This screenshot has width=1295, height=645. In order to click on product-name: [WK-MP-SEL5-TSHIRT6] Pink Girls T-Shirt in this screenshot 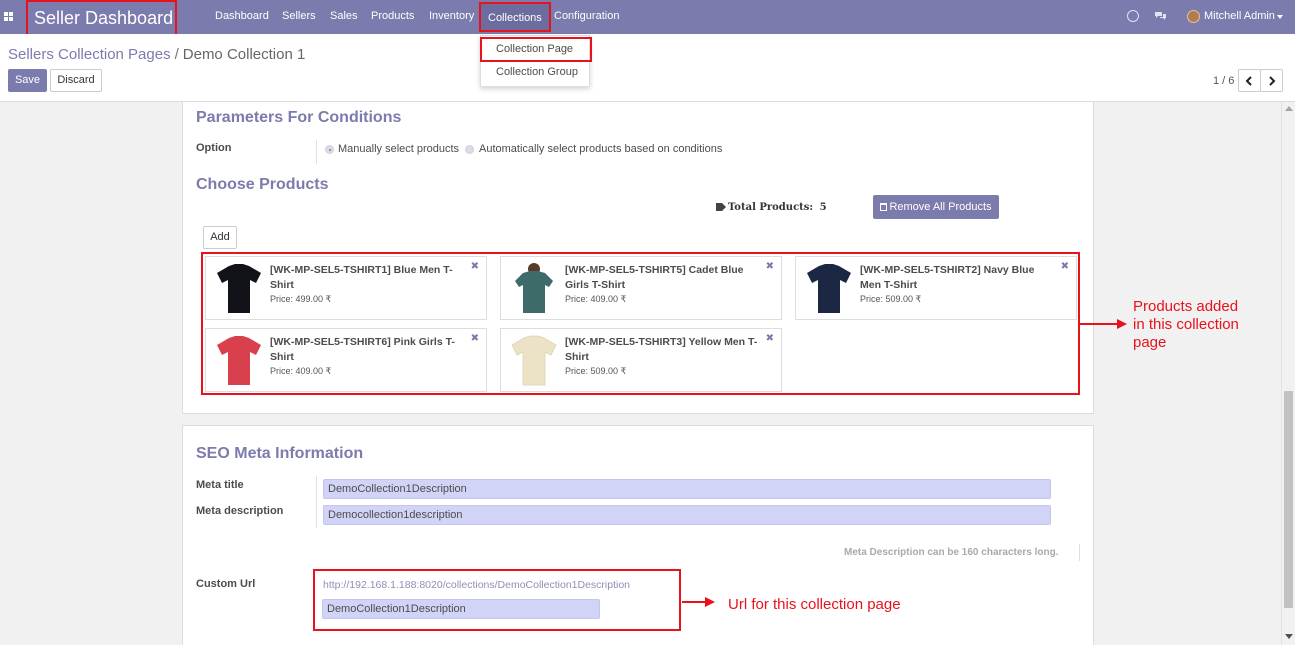, I will do `click(362, 349)`.